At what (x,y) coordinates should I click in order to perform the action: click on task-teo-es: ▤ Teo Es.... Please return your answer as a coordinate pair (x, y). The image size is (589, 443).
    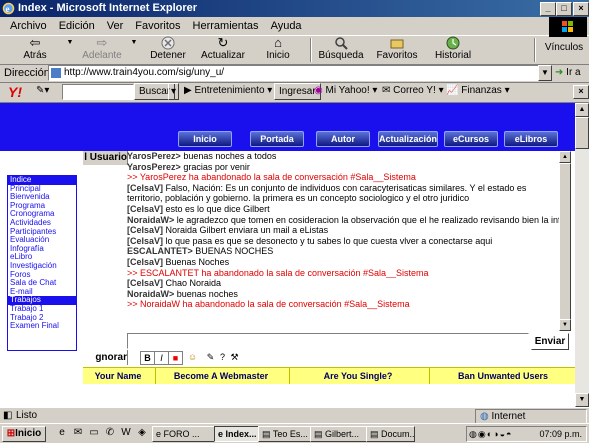
    Looking at the image, I should click on (284, 434).